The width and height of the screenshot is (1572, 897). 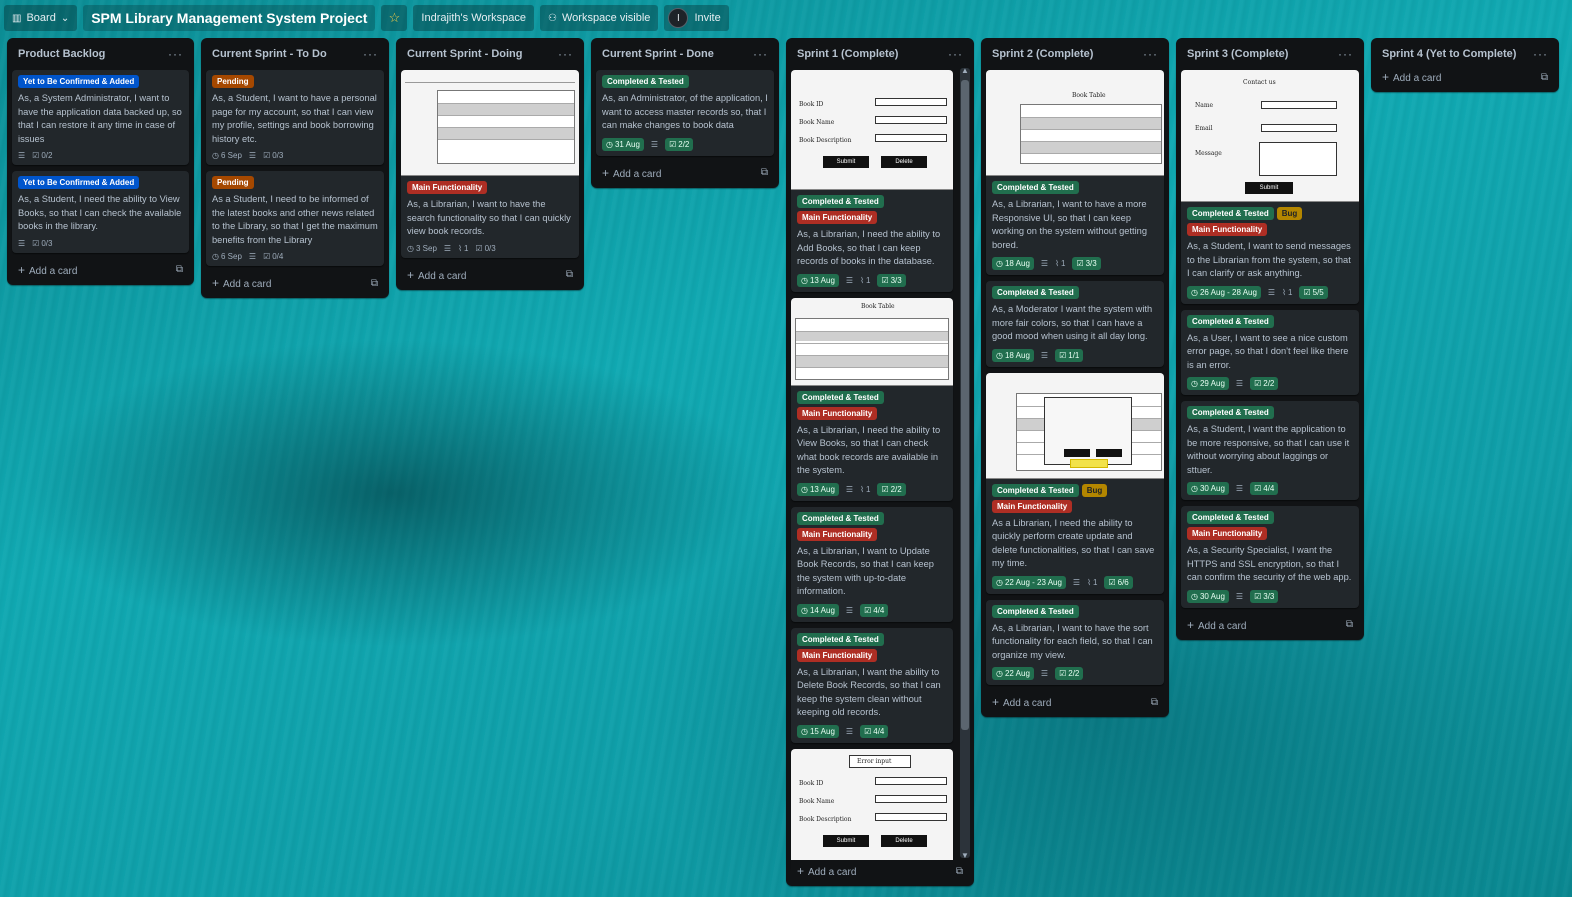 What do you see at coordinates (965, 70) in the screenshot?
I see `chevron-up-icon: ▲` at bounding box center [965, 70].